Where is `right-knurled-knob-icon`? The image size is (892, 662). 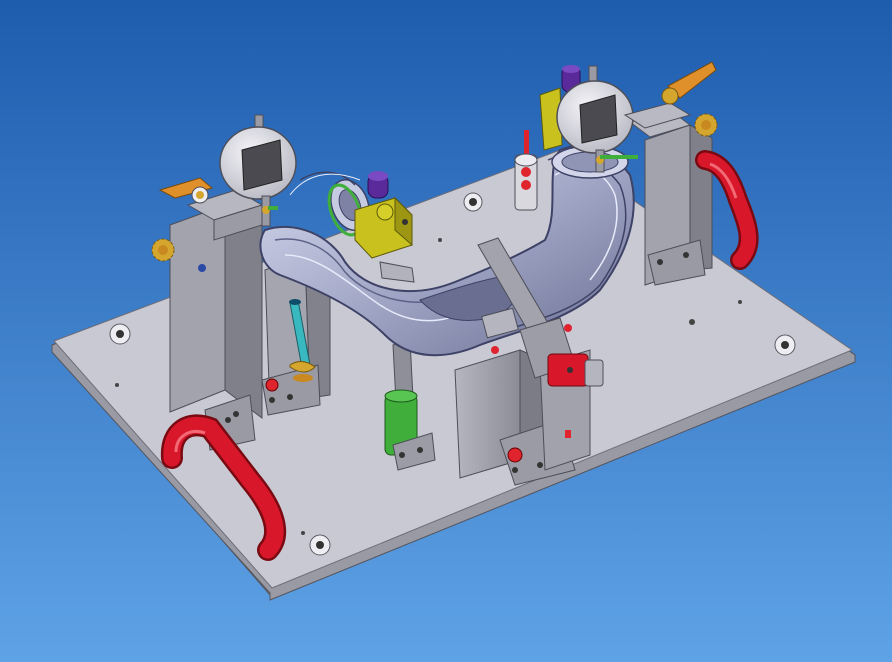
right-knurled-knob-icon is located at coordinates (706, 125).